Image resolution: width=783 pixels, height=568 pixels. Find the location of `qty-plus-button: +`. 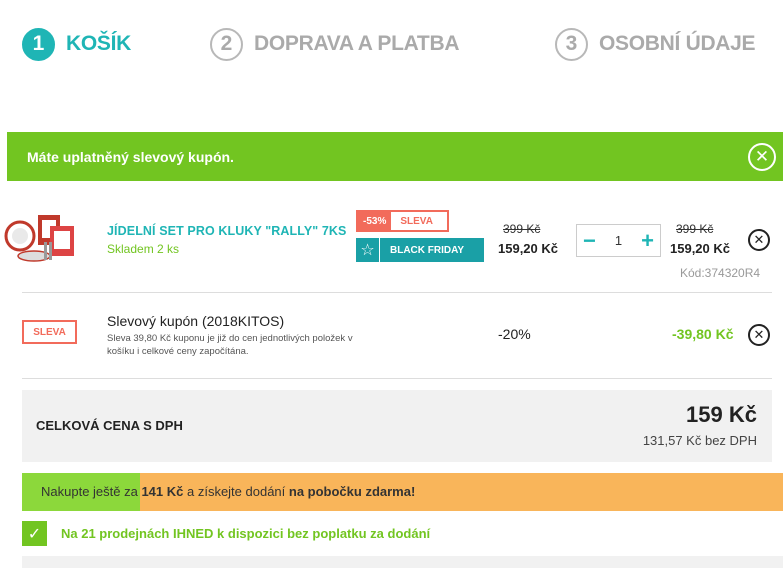

qty-plus-button: + is located at coordinates (647, 240).